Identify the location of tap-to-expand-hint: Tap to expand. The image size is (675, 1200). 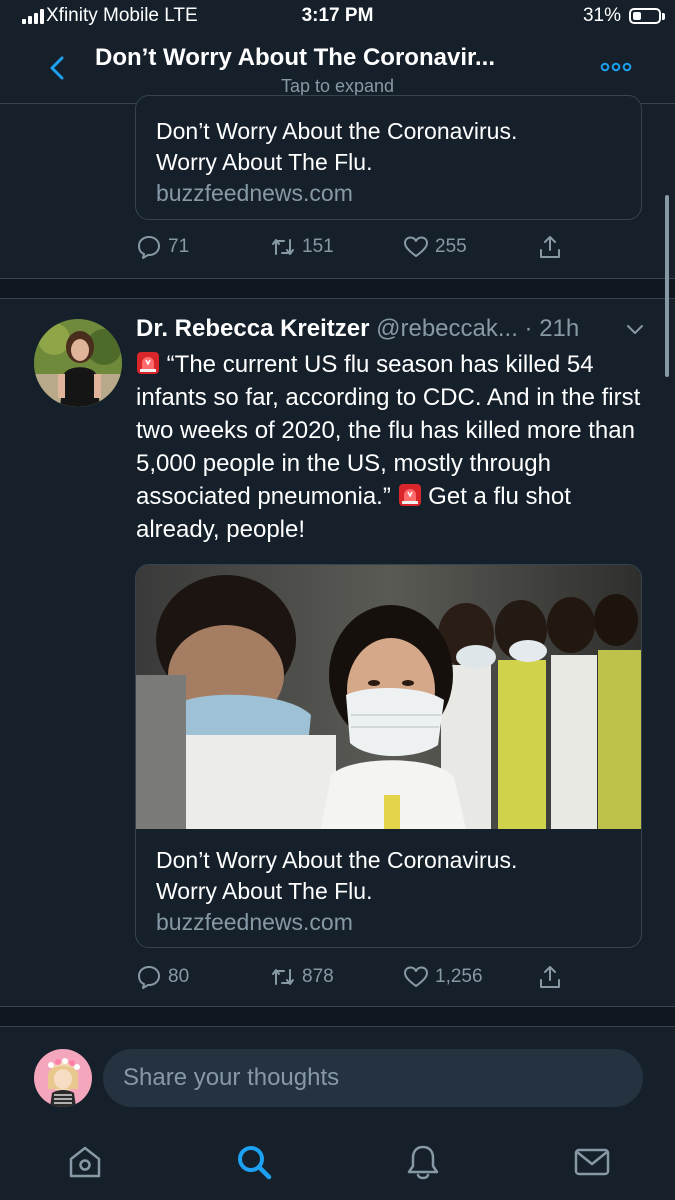
(337, 86).